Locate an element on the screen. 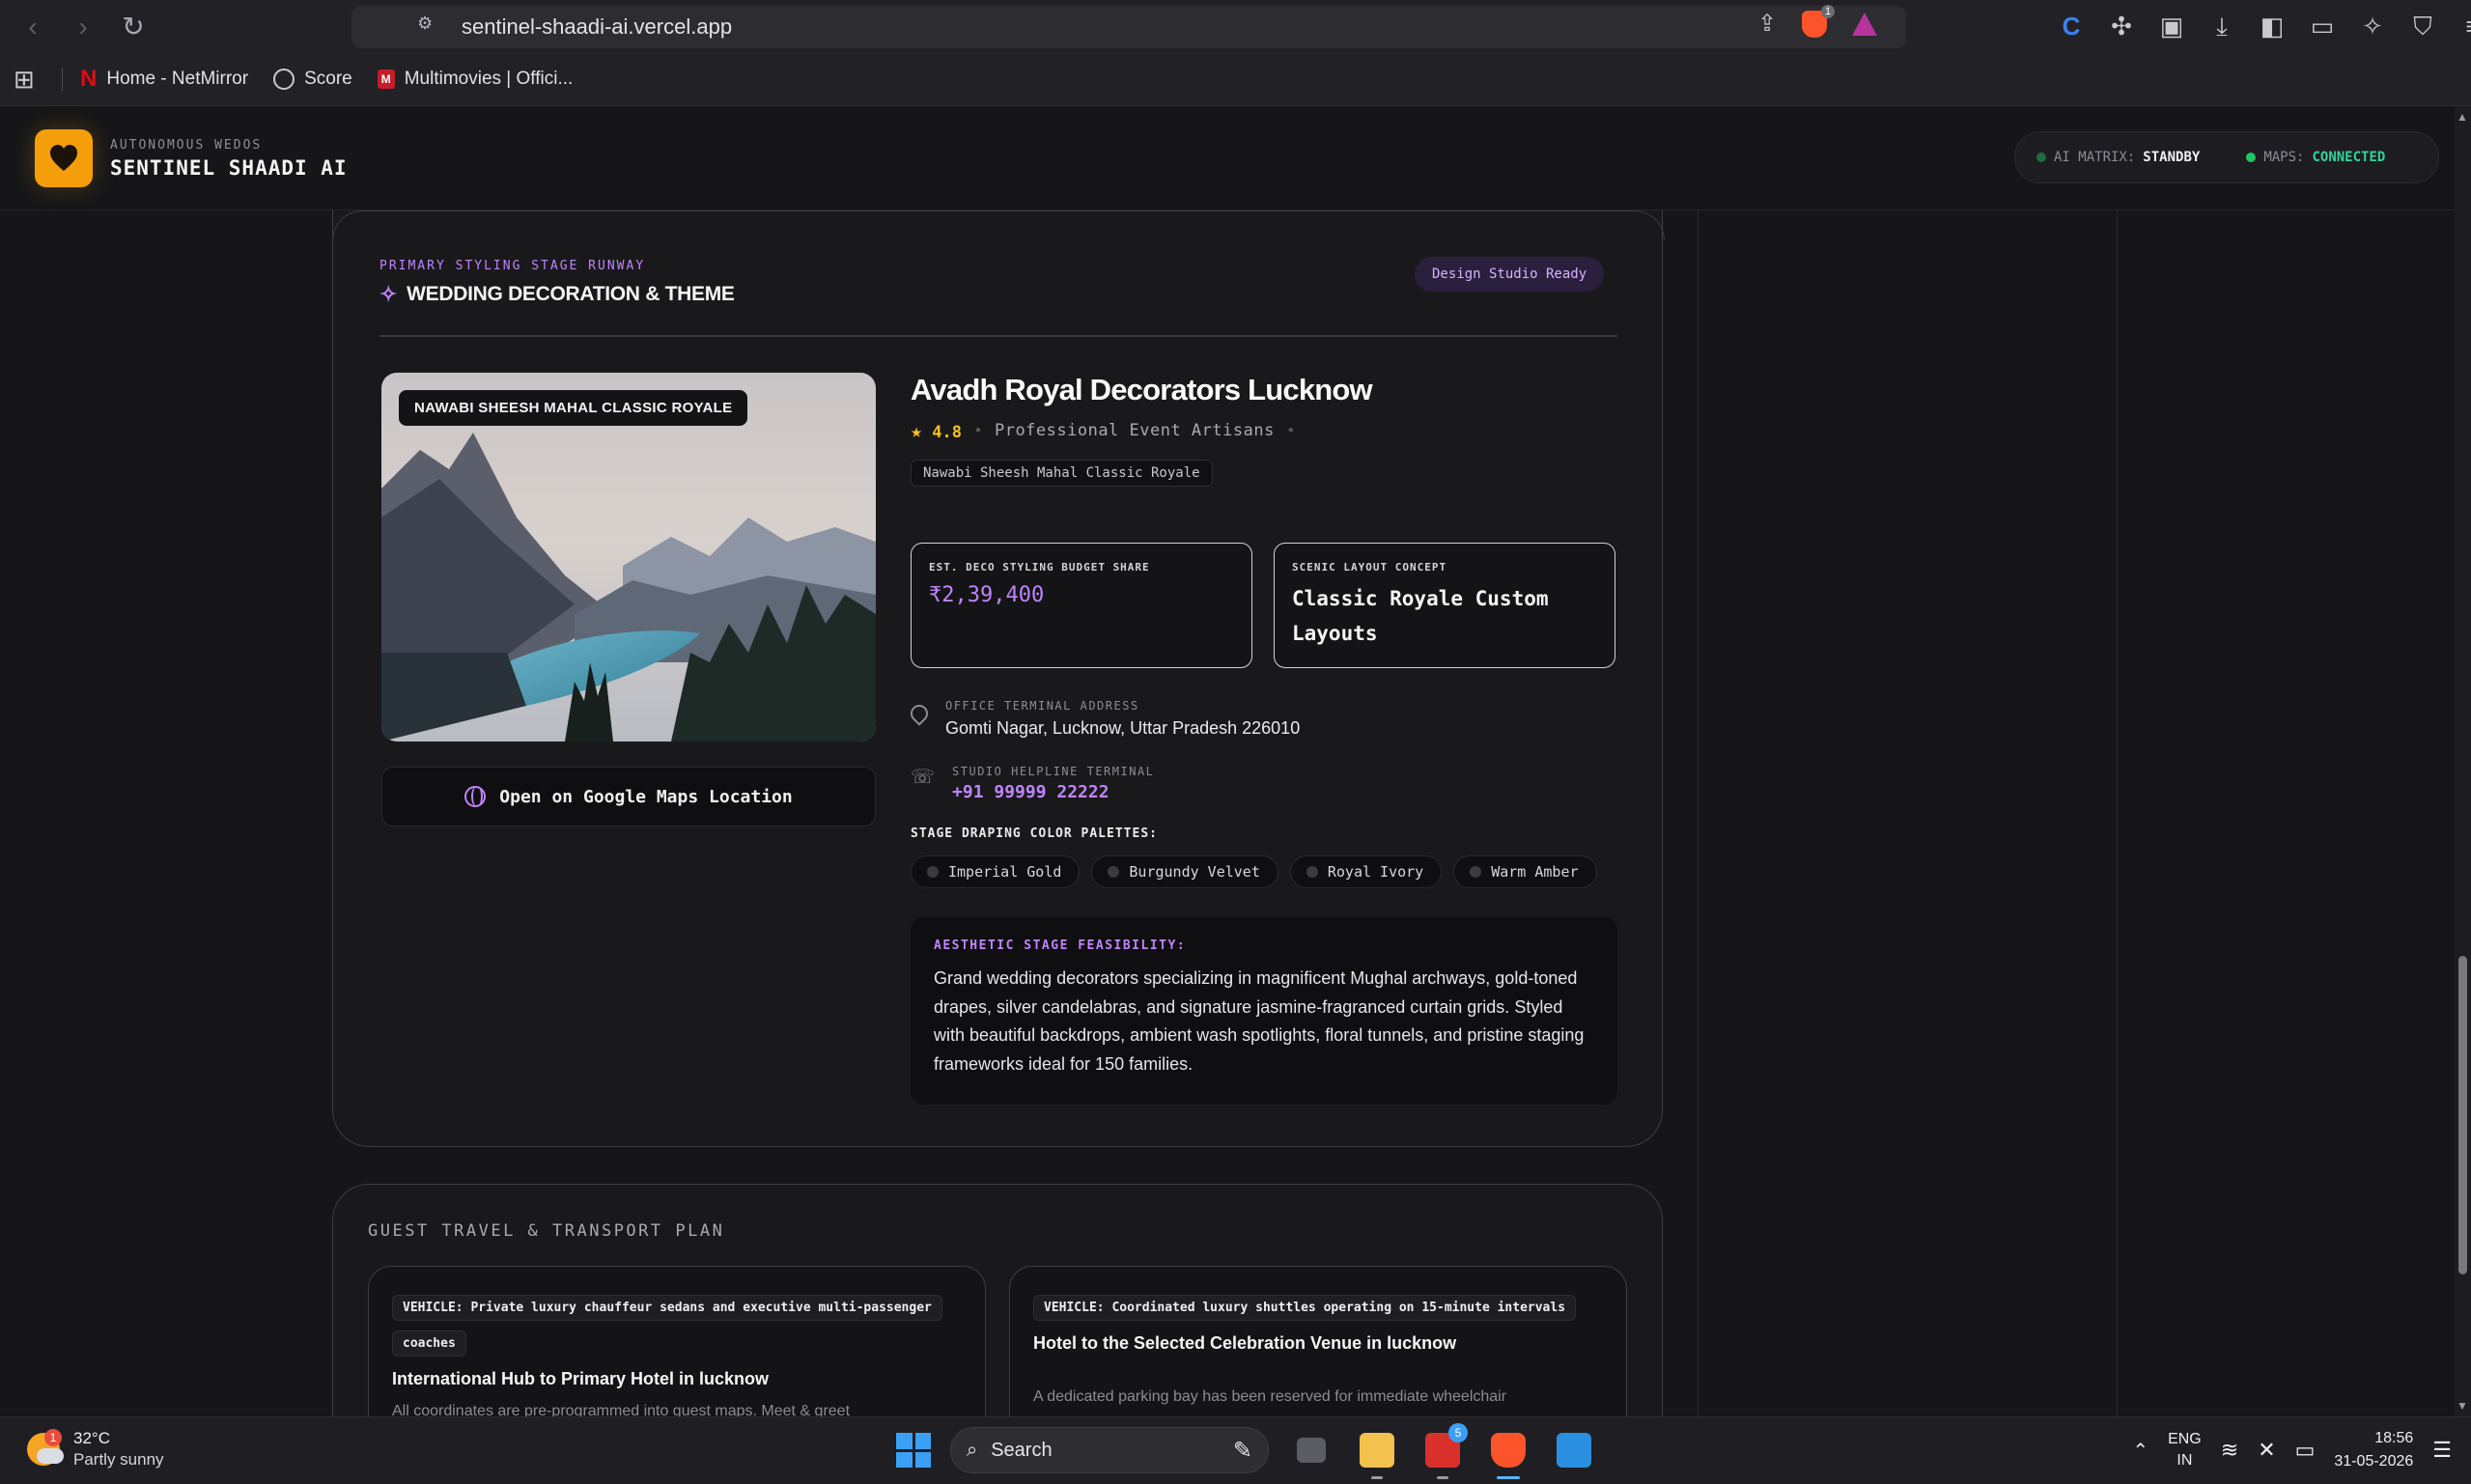 This screenshot has width=2471, height=1484. palette-chip: Royal Ivory is located at coordinates (1366, 872).